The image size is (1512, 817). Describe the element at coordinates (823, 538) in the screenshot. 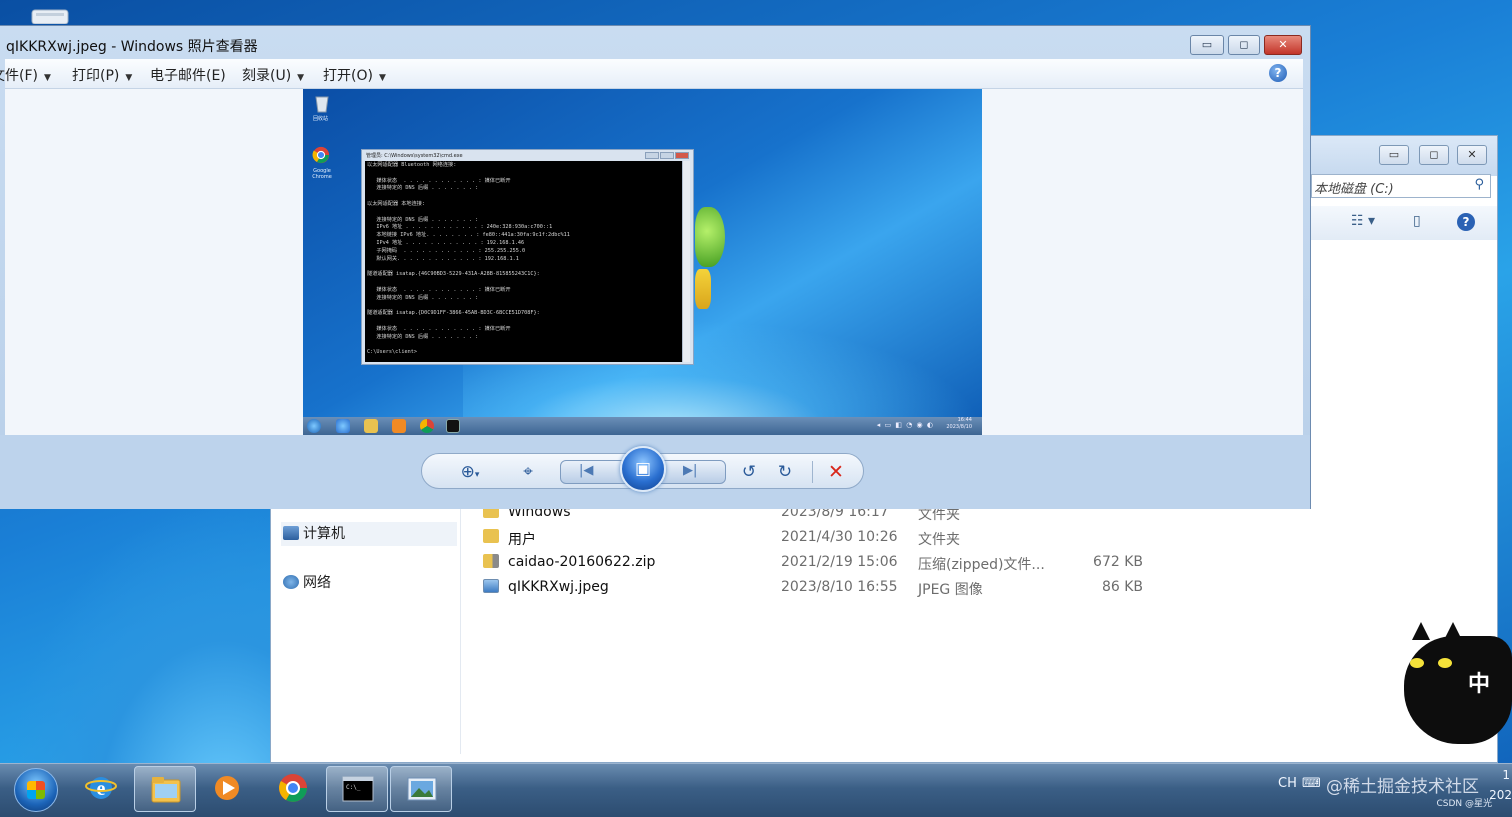

I see `file-row: 用户 2021/4/30 10:26 文件夹` at that location.